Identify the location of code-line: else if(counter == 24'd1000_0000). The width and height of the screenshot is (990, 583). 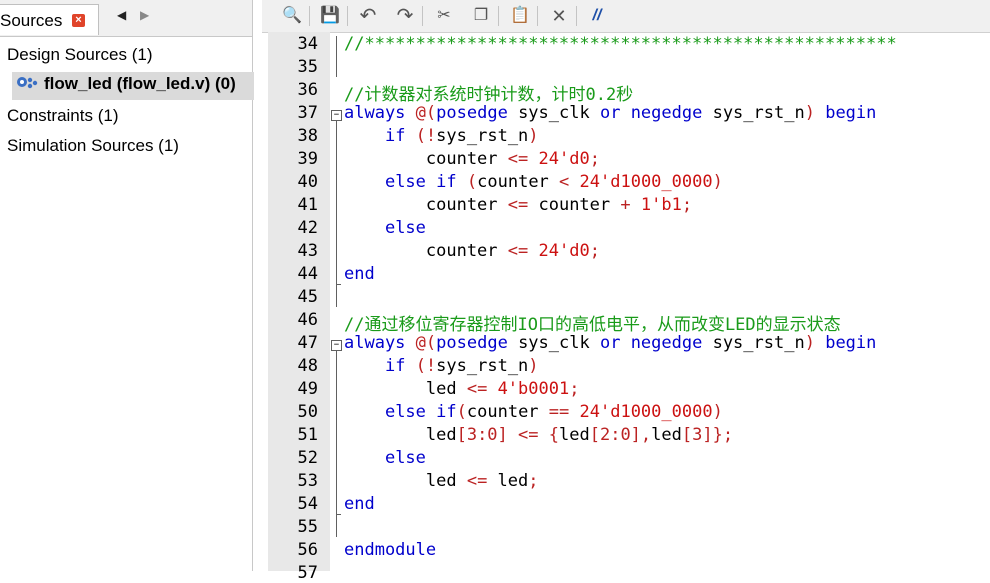
(533, 412).